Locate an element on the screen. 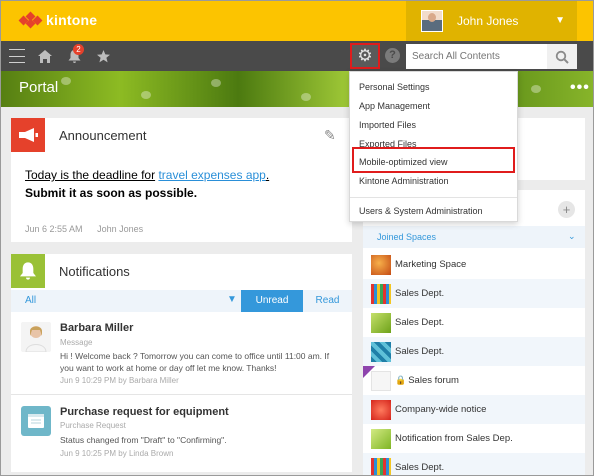  notification-meta: Jun 9 10:29 PM by Barbara Miller is located at coordinates (119, 380).